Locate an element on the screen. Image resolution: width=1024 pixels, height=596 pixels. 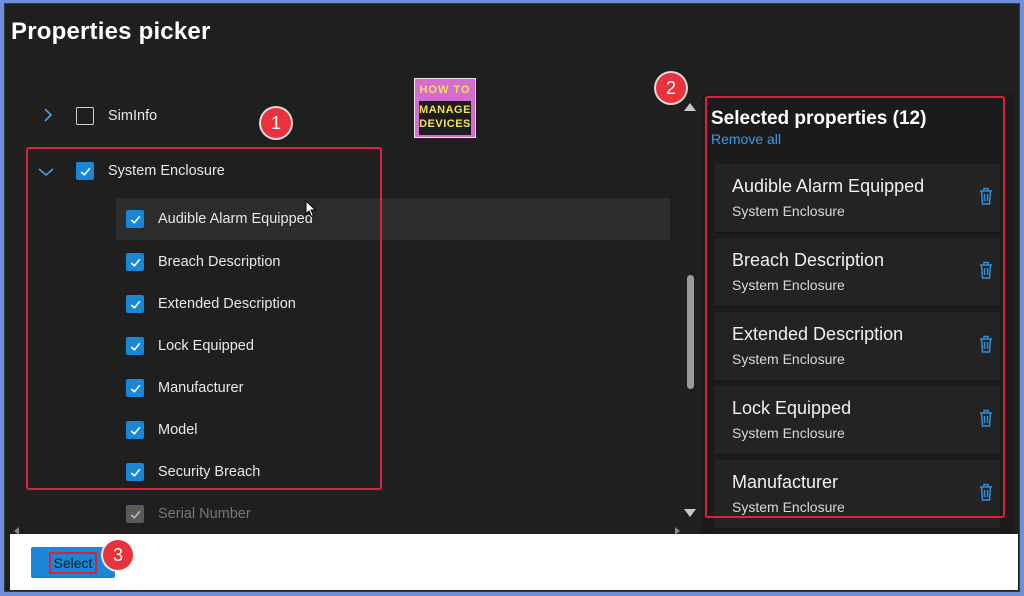
logo-text-middle: MANAGE is located at coordinates (445, 110).